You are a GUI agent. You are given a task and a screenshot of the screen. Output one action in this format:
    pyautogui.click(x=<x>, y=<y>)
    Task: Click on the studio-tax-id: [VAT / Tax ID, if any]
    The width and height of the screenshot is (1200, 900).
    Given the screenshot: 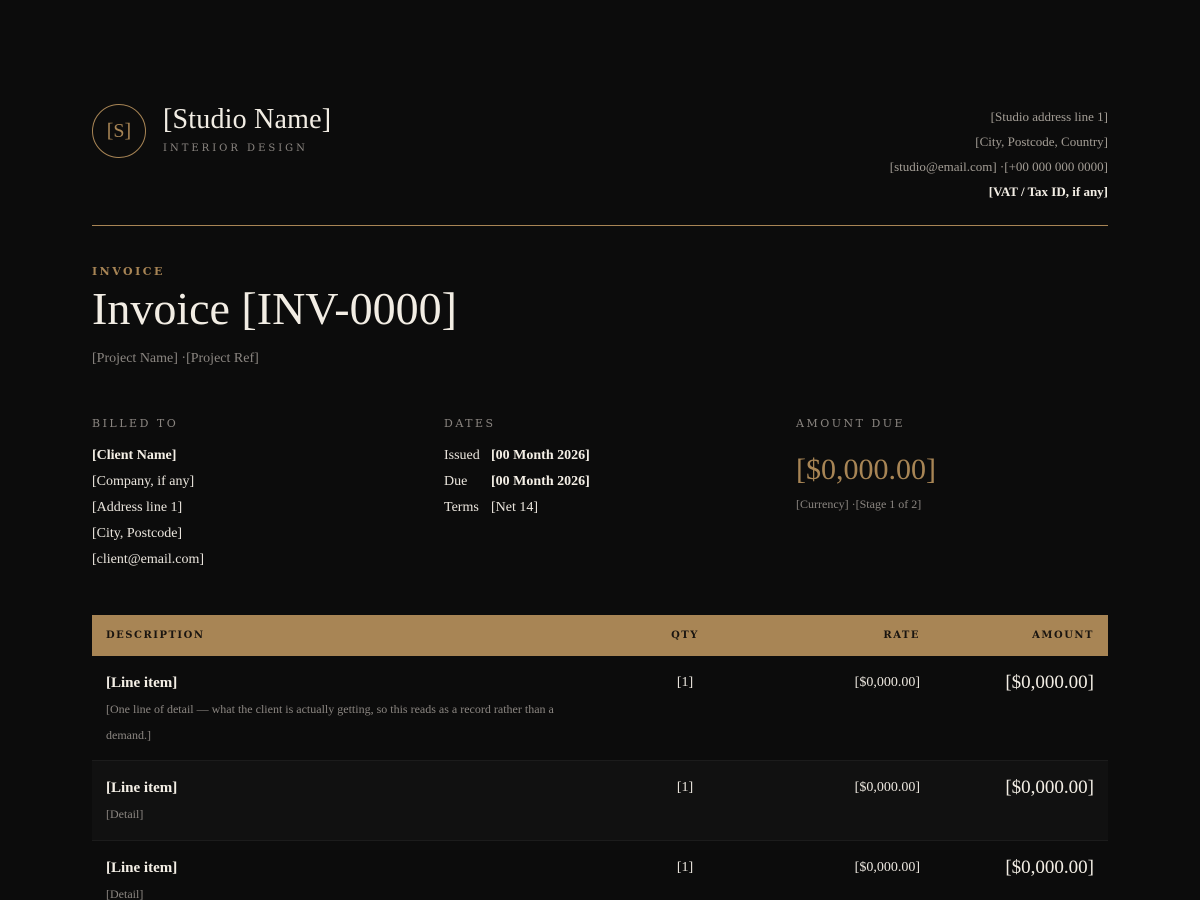 What is the action you would take?
    pyautogui.click(x=1048, y=191)
    